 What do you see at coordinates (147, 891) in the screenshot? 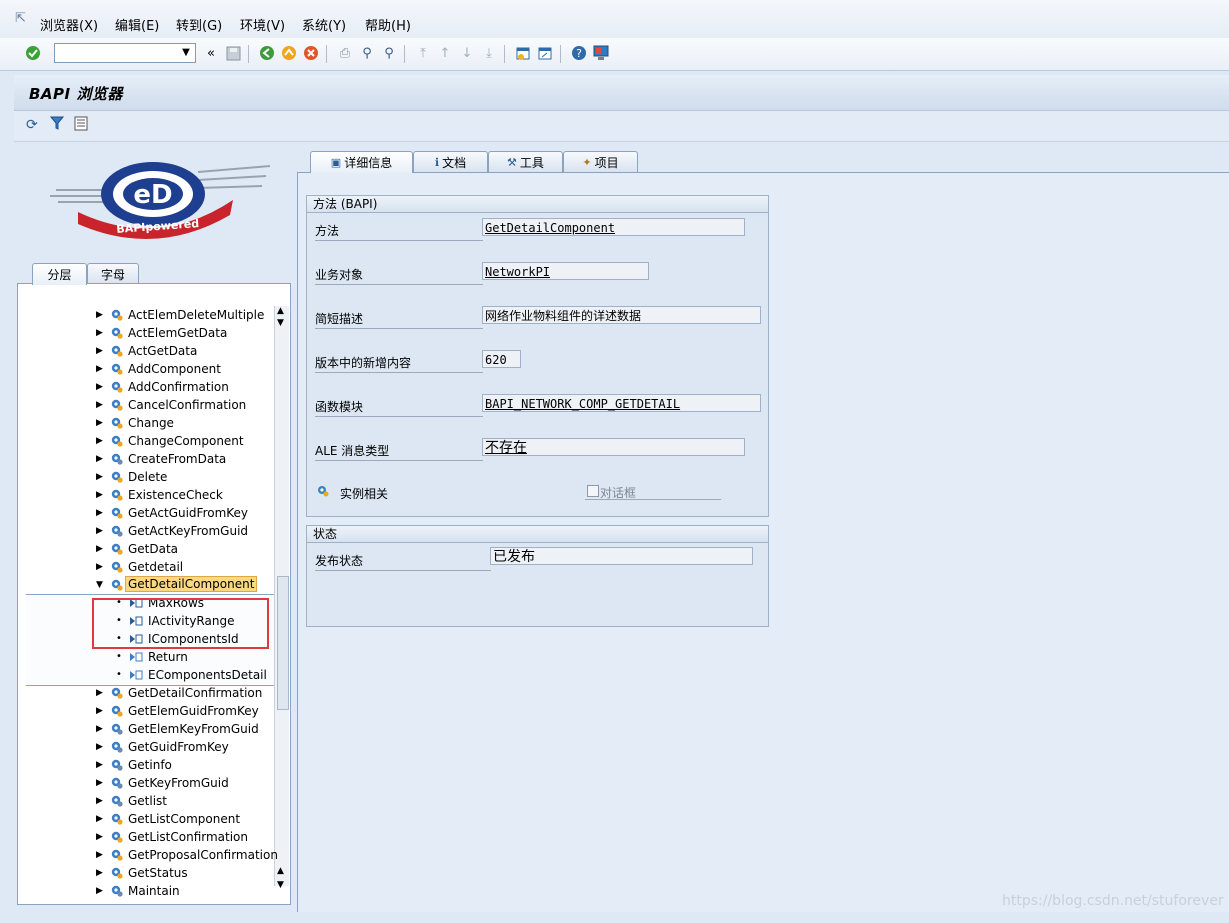
I see `tree-node: ▶ Maintain` at bounding box center [147, 891].